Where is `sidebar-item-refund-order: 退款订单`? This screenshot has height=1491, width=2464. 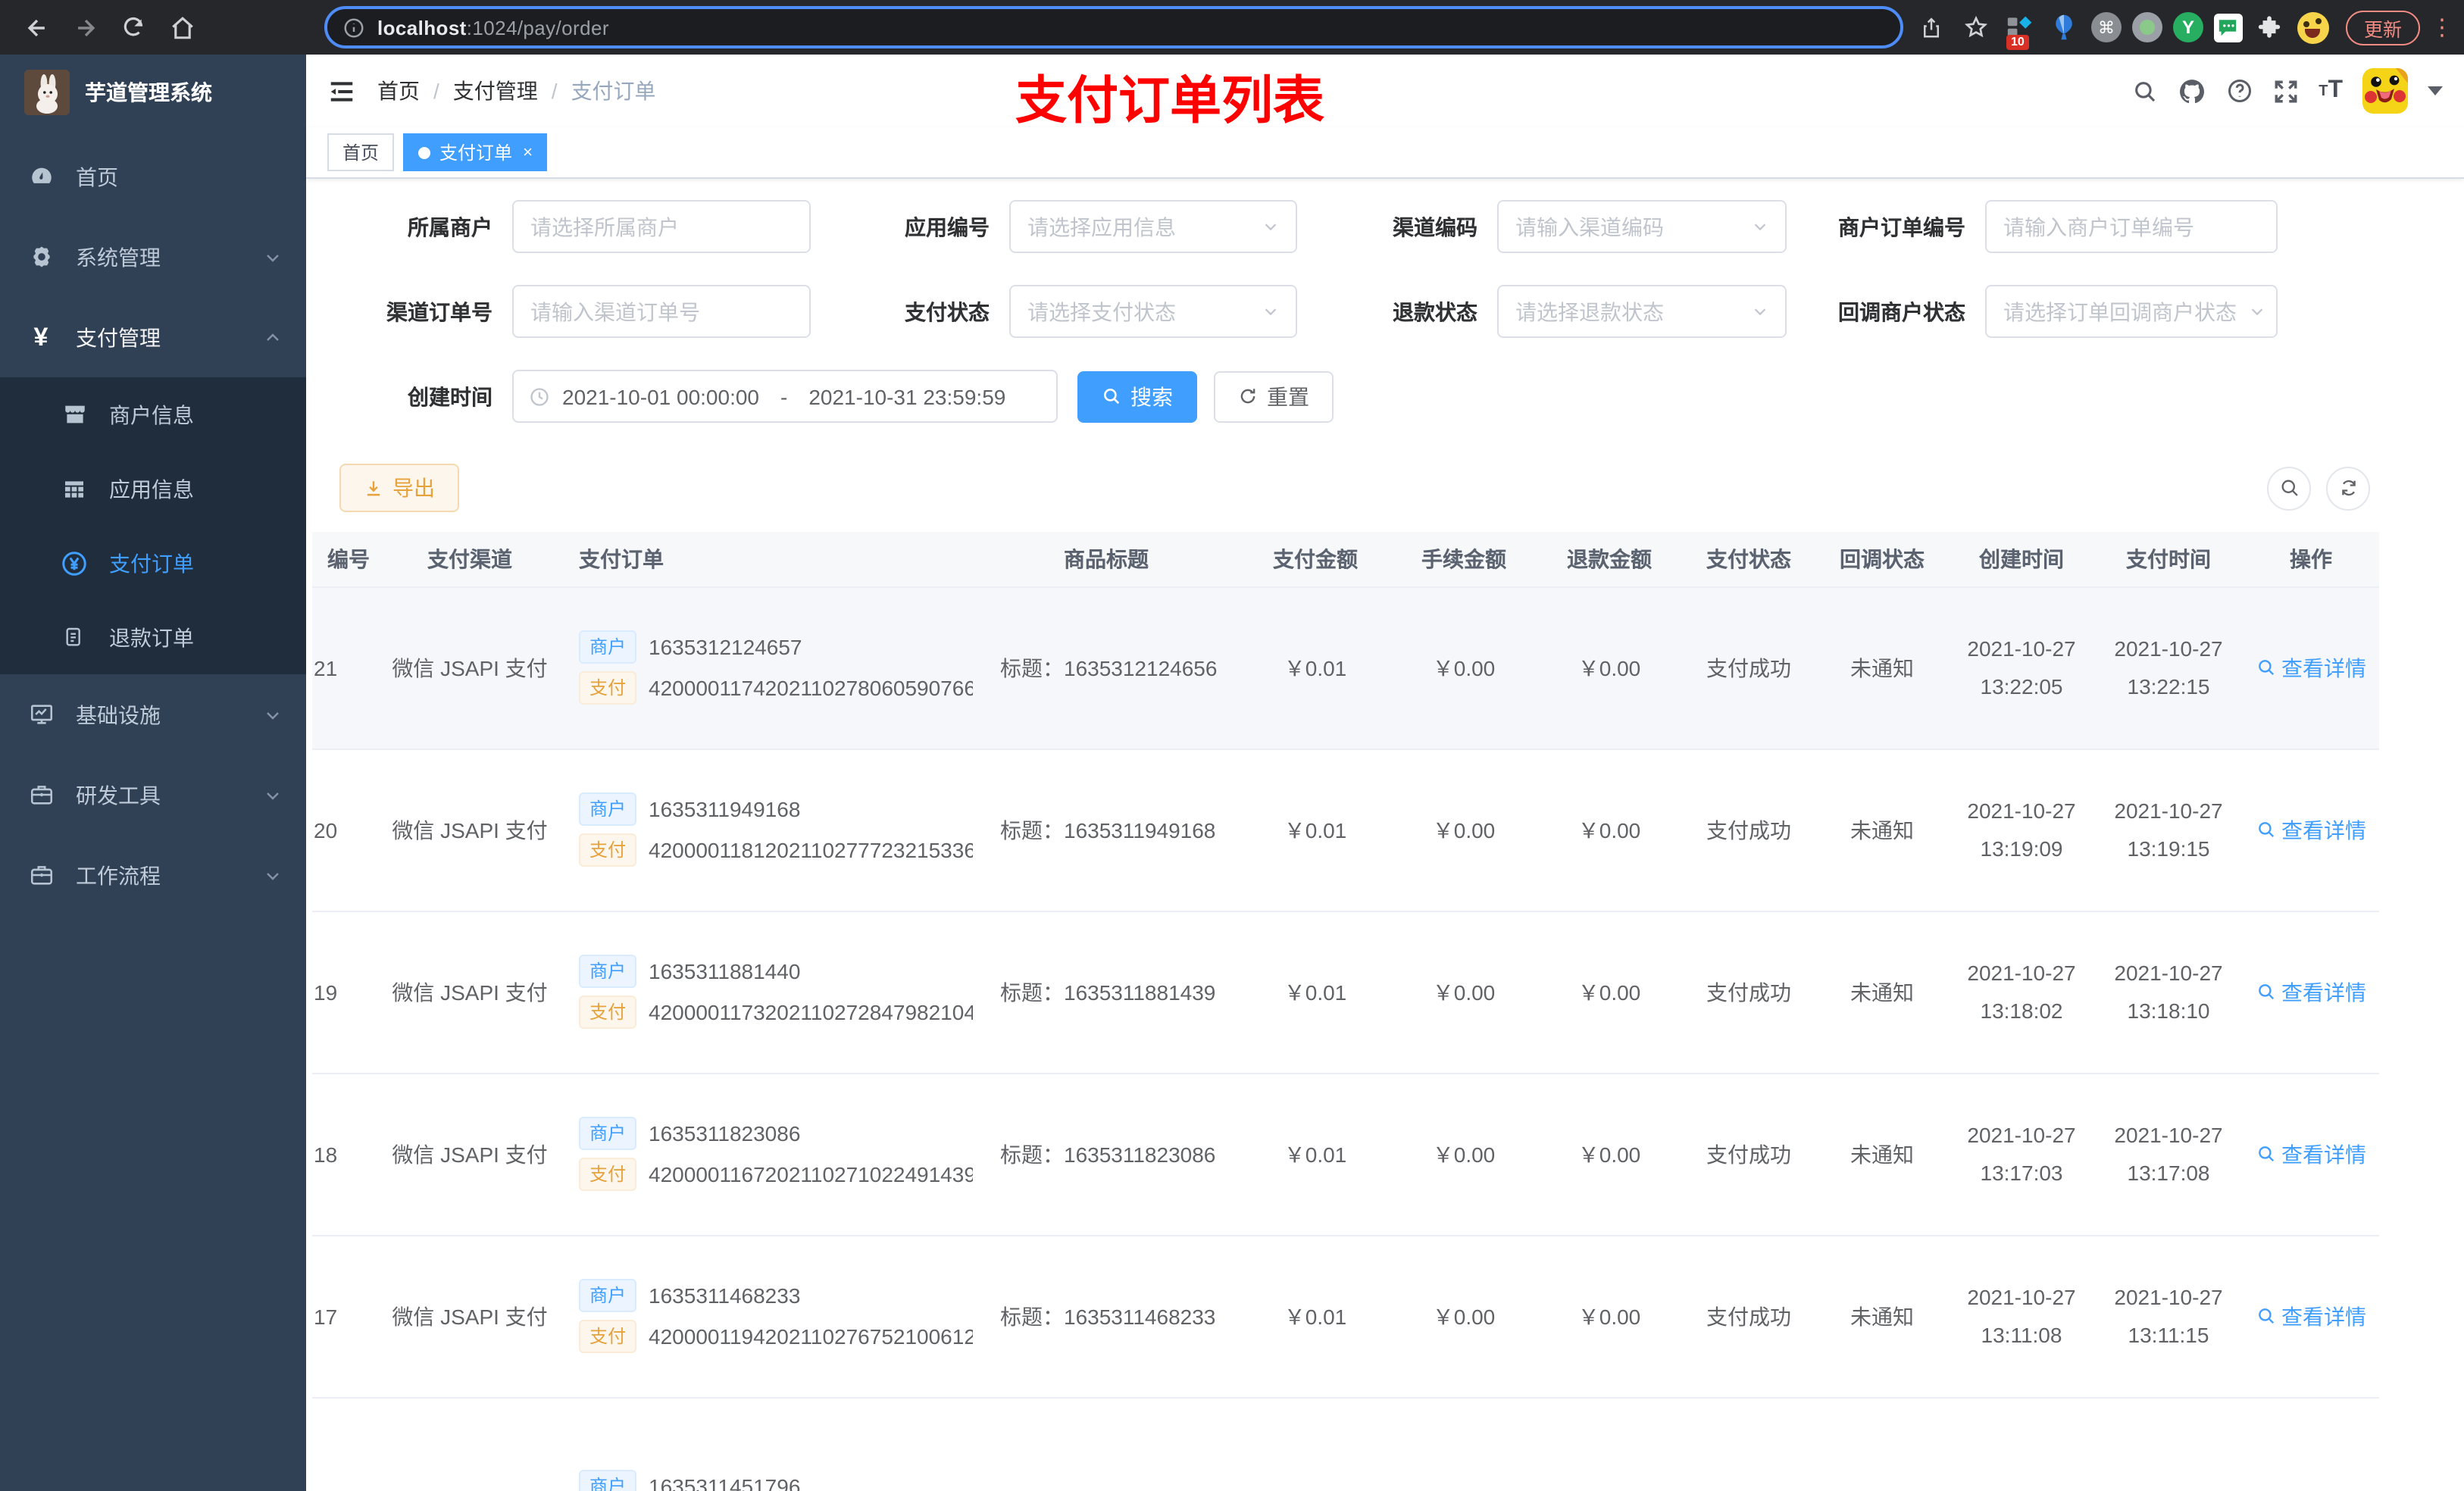 sidebar-item-refund-order: 退款订单 is located at coordinates (153, 637).